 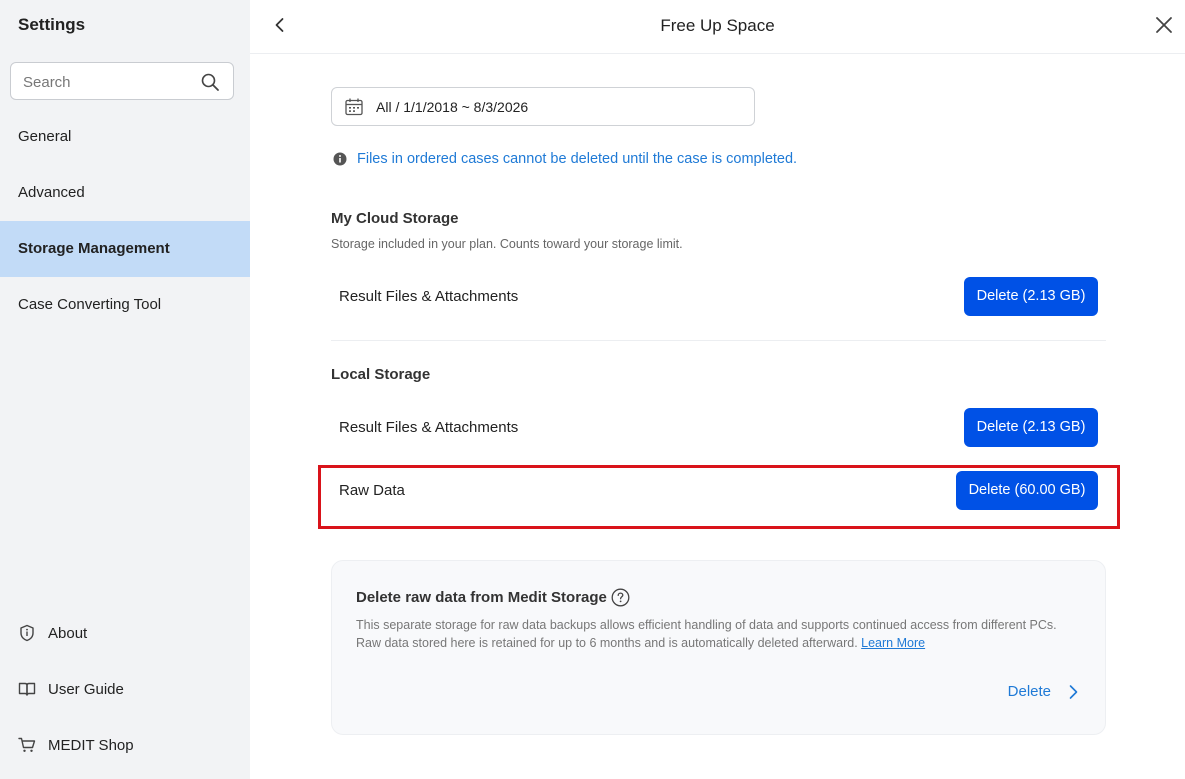 I want to click on raw-data-delete-button: Delete (60.00 GB), so click(x=1027, y=490).